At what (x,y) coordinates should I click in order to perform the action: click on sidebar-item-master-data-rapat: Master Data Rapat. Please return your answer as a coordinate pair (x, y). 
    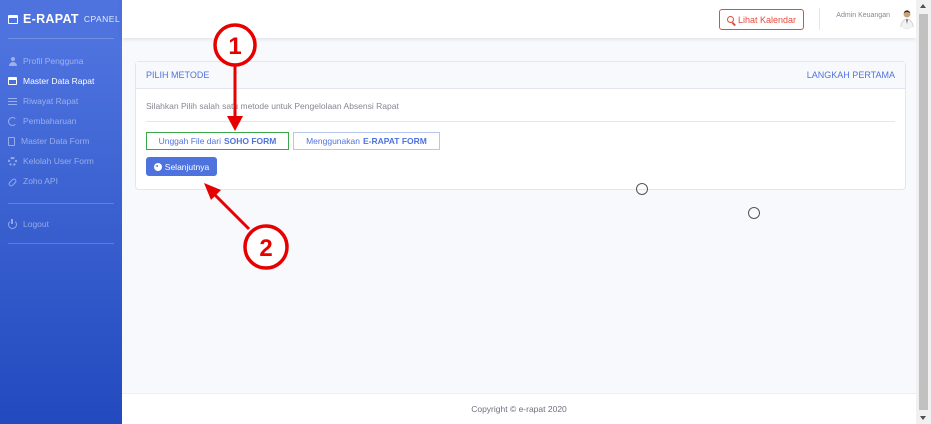
    Looking at the image, I should click on (61, 81).